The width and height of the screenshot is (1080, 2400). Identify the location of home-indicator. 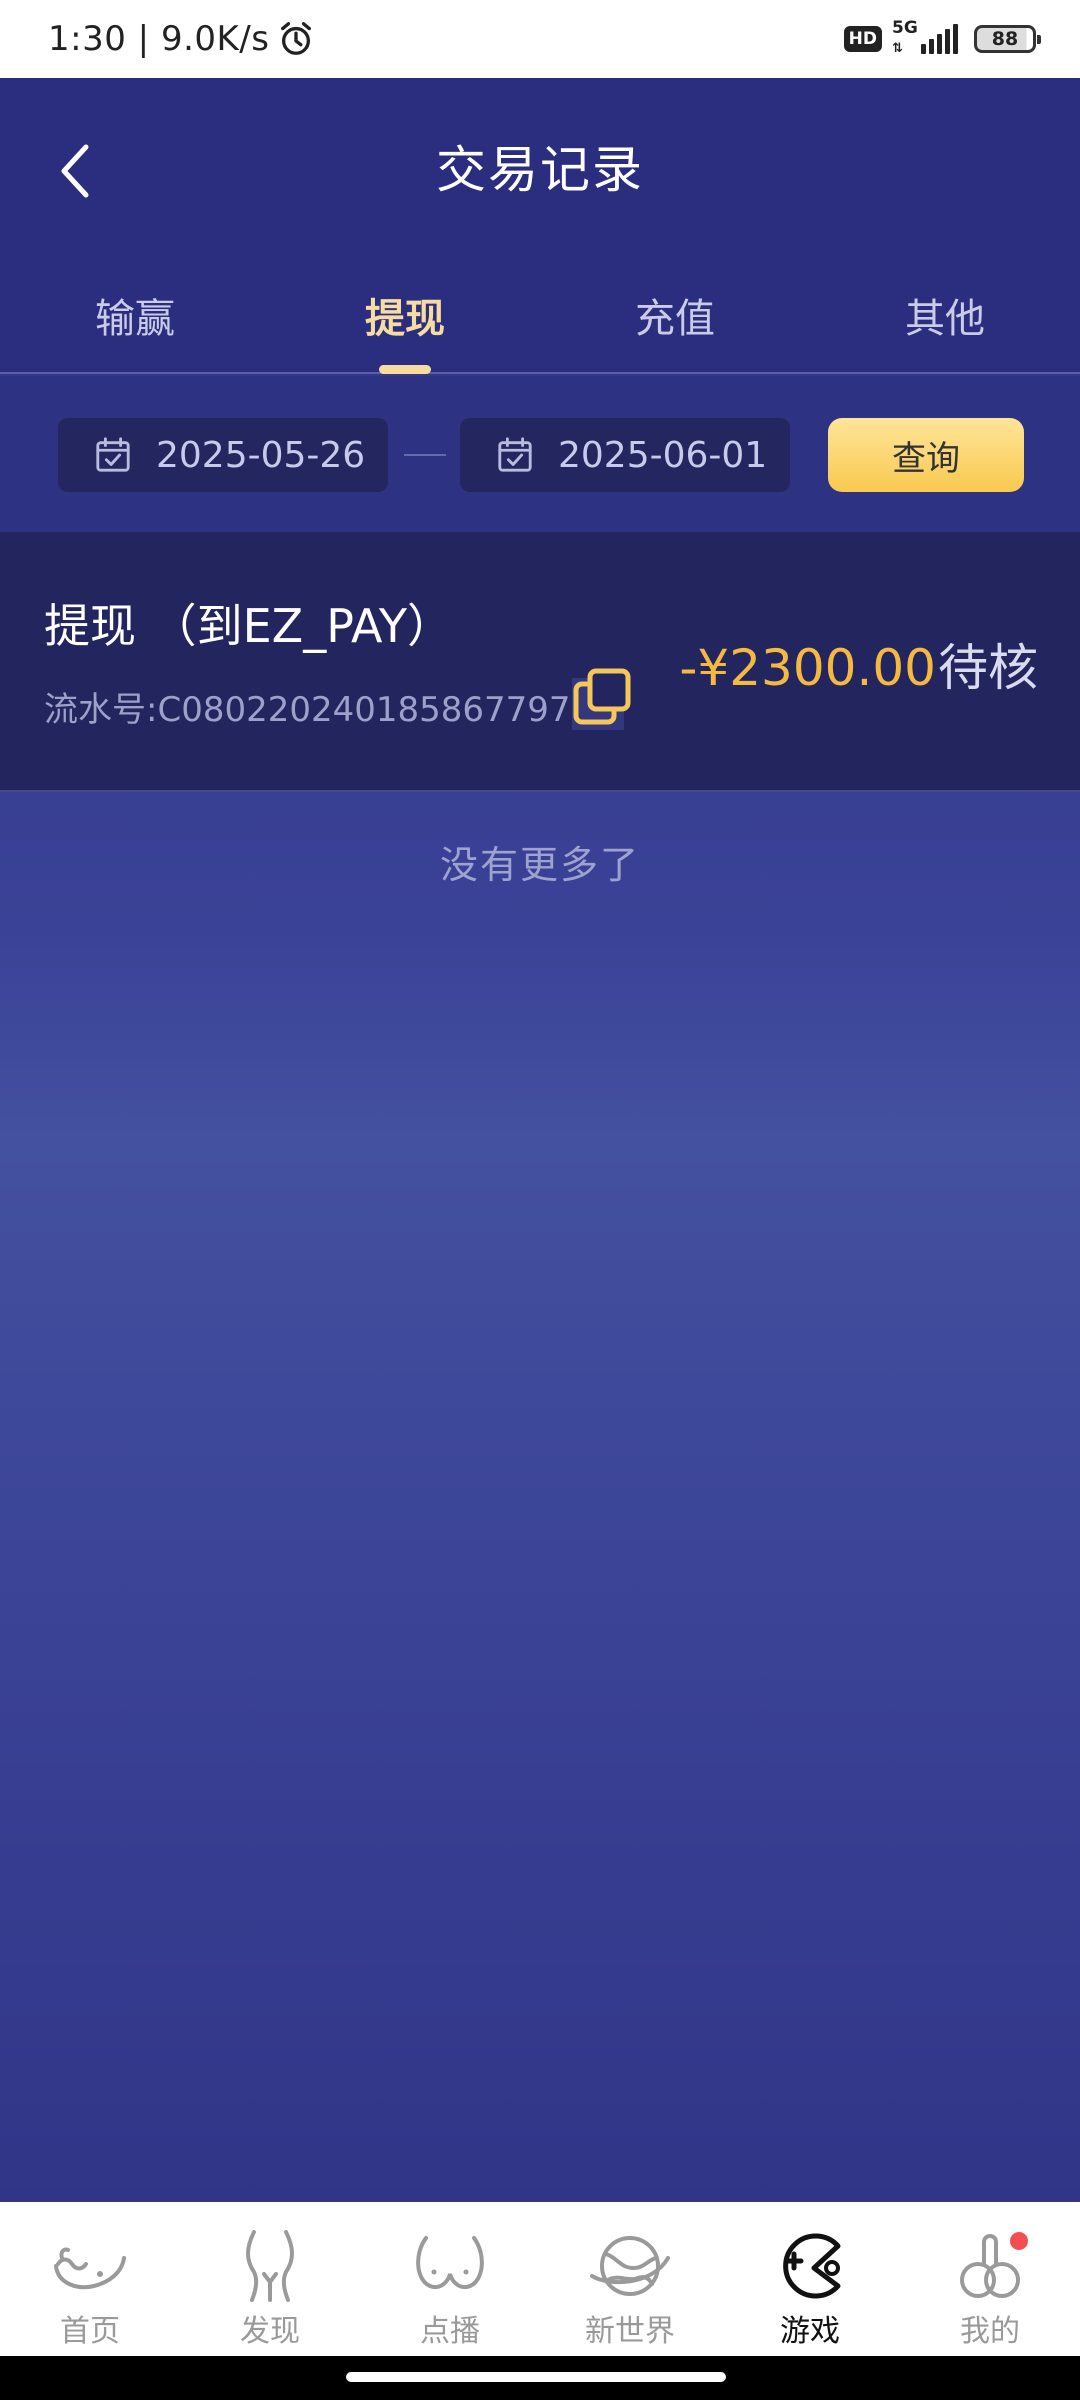
(536, 2377).